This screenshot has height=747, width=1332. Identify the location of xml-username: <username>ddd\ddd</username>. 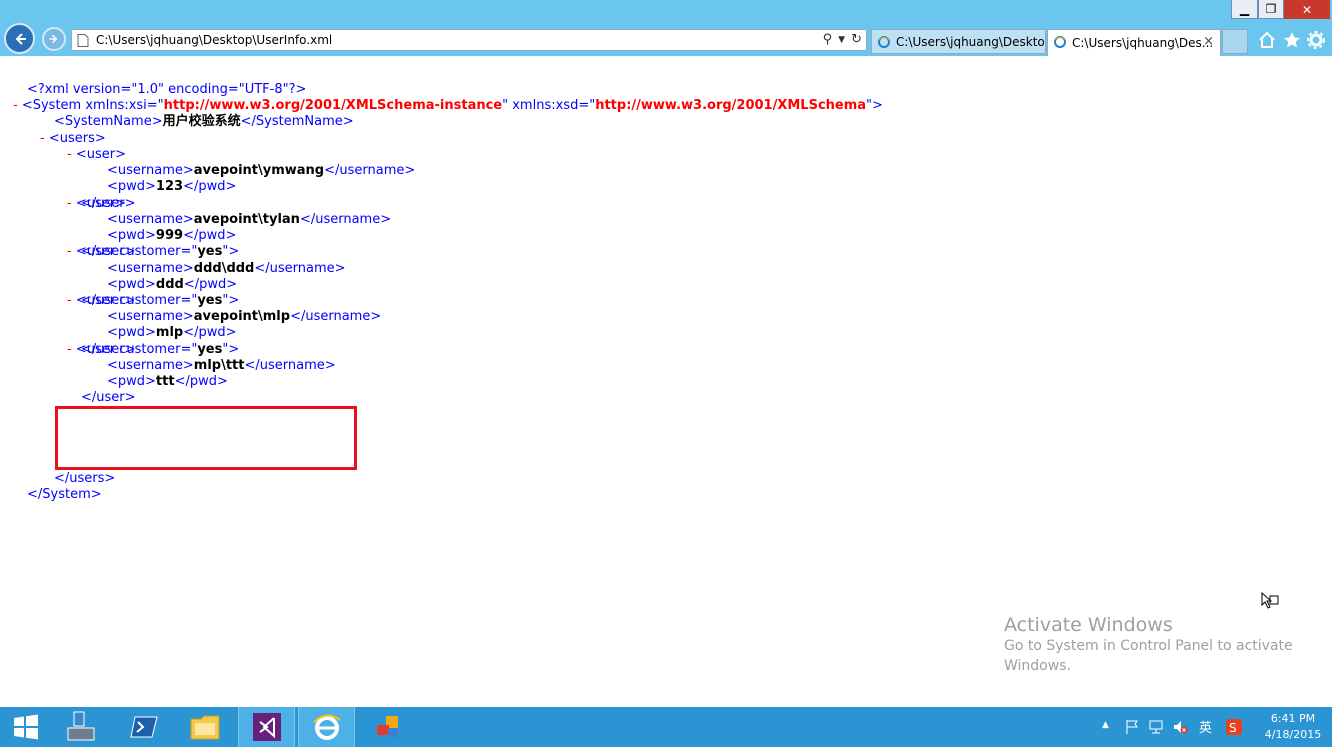
(226, 268).